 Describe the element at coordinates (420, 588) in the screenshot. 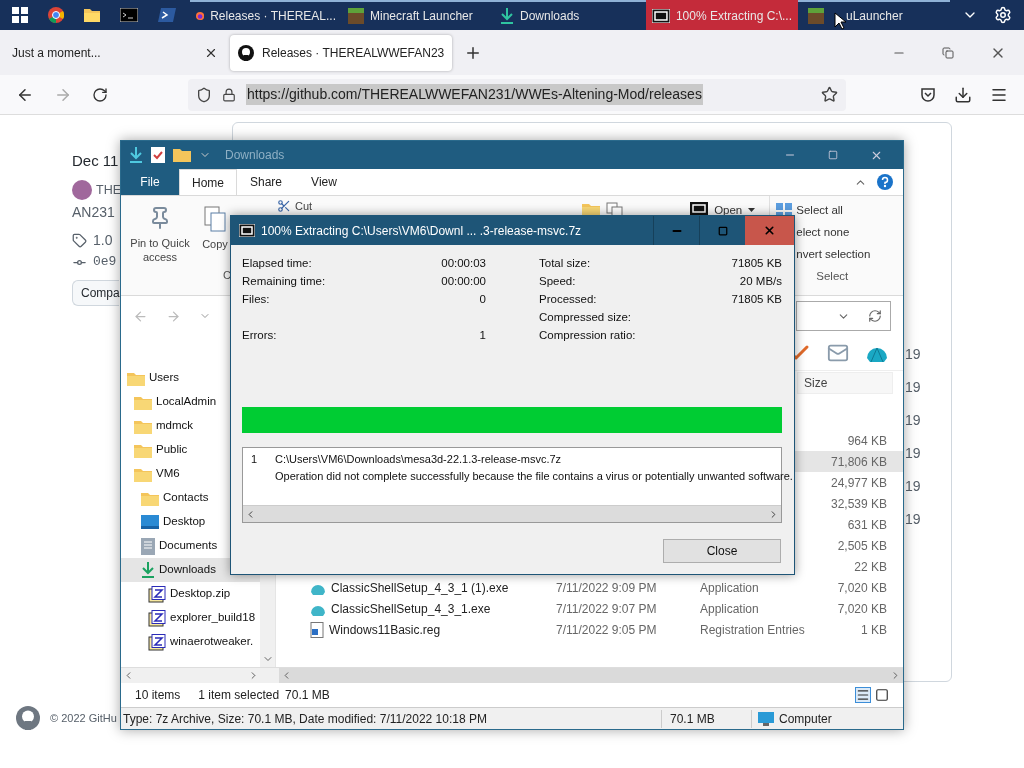

I see `file-name: ClassicShellSetup_4_3_1 (1).exe` at that location.